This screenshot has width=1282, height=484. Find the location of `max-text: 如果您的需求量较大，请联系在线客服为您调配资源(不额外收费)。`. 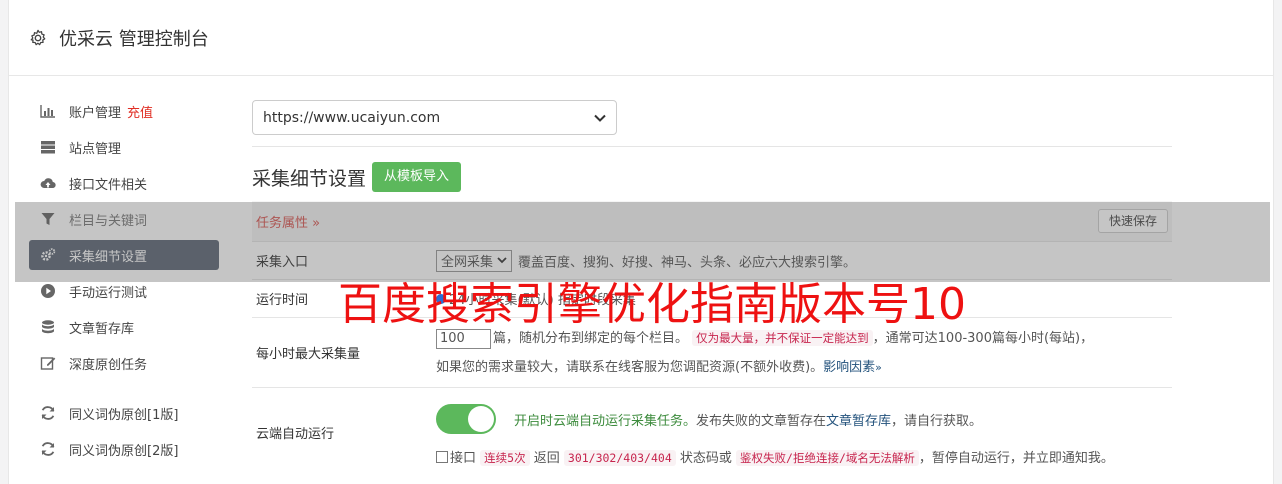

max-text: 如果您的需求量较大，请联系在线客服为您调配资源(不额外收费)。 is located at coordinates (630, 367).